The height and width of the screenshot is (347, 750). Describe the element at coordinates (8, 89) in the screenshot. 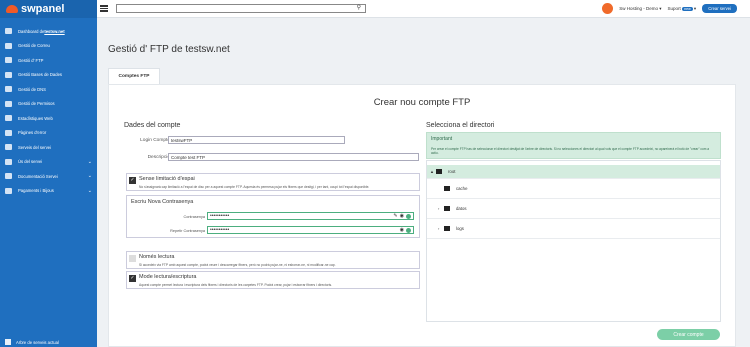

I see `globe-icon` at that location.